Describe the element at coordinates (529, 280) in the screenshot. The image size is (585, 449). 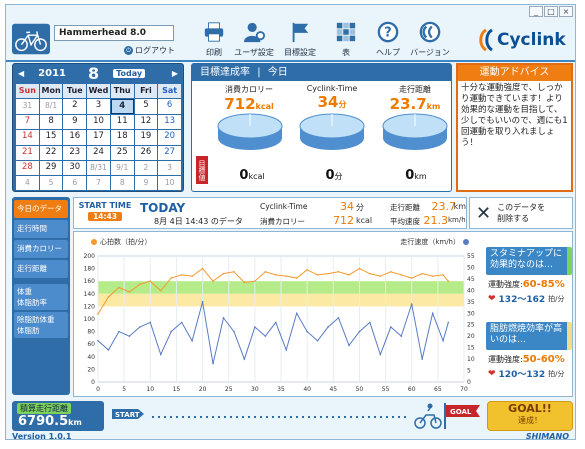
I see `stamina-tip: スタミナアップに効果的なのは… 運動強度:60-85% ❤ 132〜162 拍/分` at that location.